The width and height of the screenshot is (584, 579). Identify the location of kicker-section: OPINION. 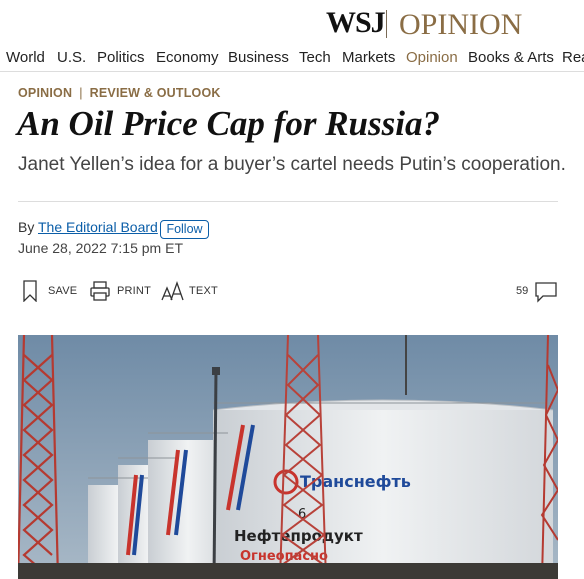
(45, 93).